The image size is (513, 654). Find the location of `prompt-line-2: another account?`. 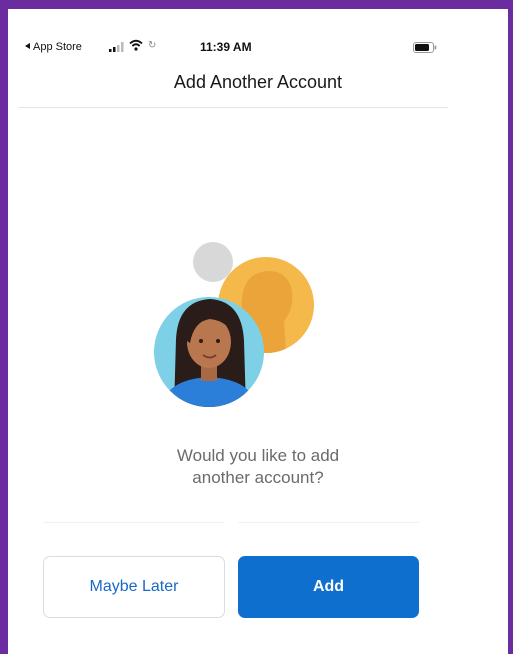

prompt-line-2: another account? is located at coordinates (258, 477).